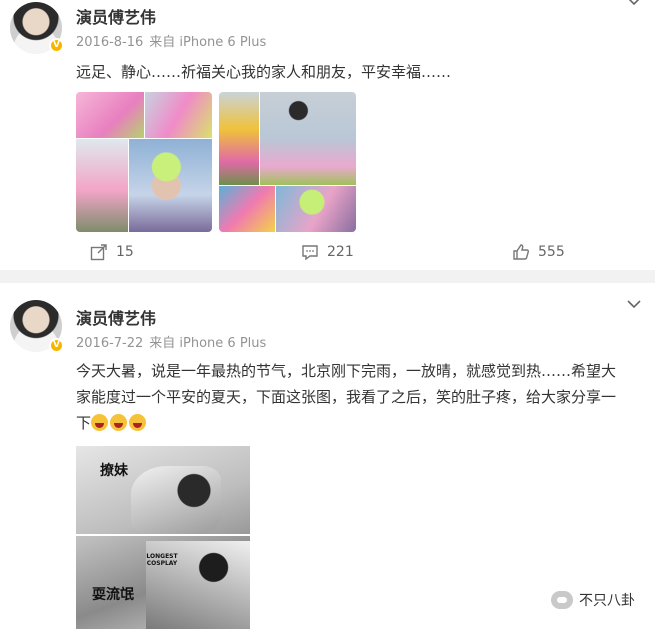 The height and width of the screenshot is (629, 655). Describe the element at coordinates (521, 252) in the screenshot. I see `like-icon` at that location.